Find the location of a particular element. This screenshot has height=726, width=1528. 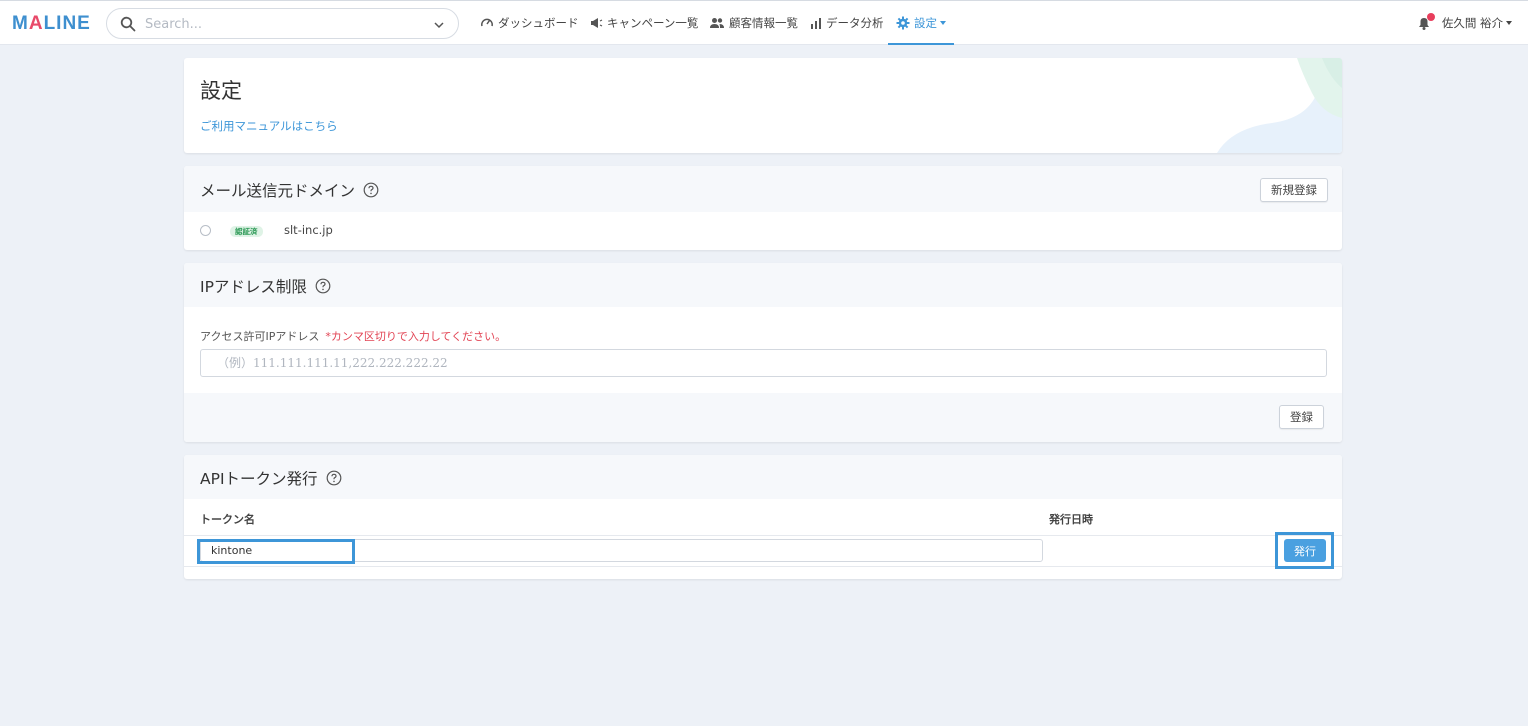

issue-token-button: 発行 is located at coordinates (1305, 550).